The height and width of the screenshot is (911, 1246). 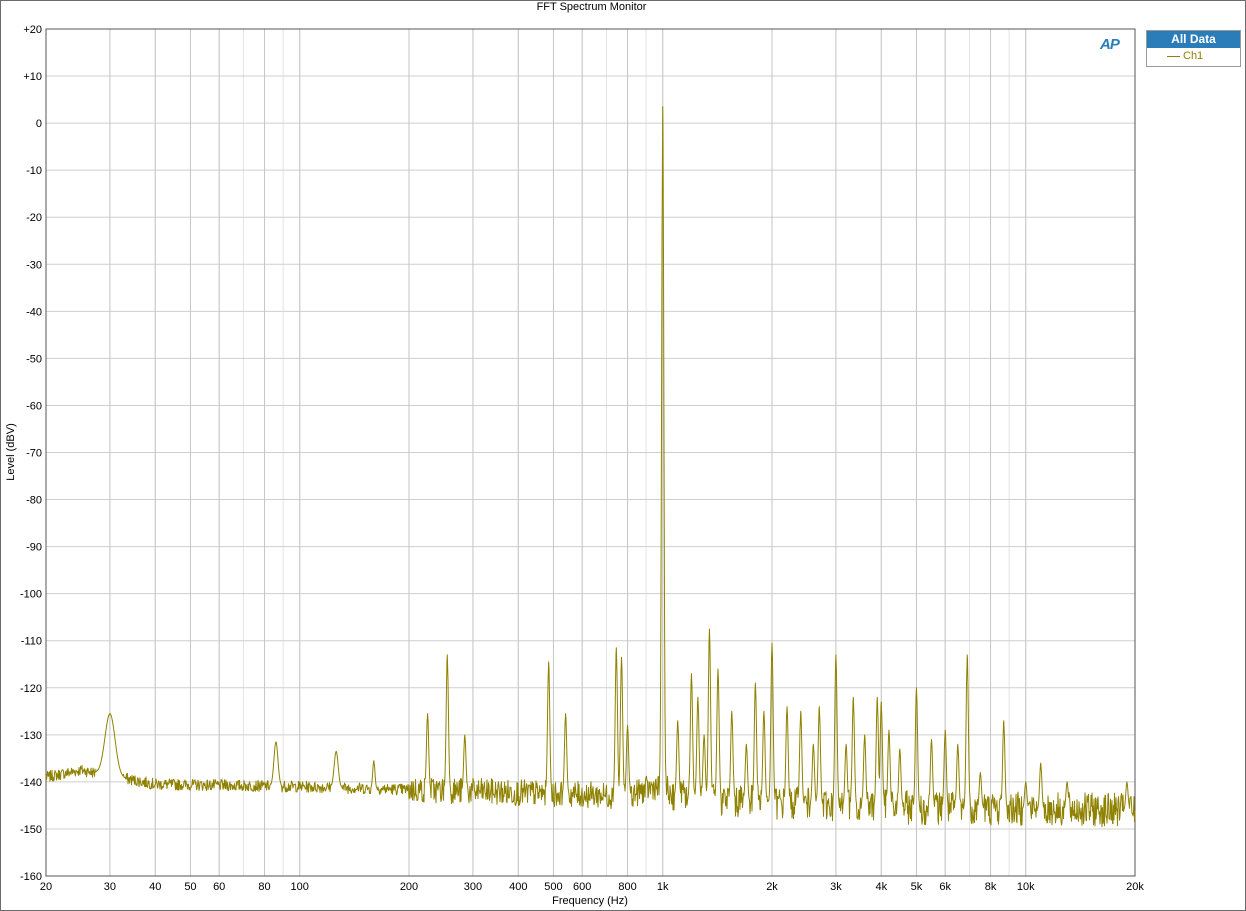 I want to click on x-tick-label: 60, so click(x=219, y=887).